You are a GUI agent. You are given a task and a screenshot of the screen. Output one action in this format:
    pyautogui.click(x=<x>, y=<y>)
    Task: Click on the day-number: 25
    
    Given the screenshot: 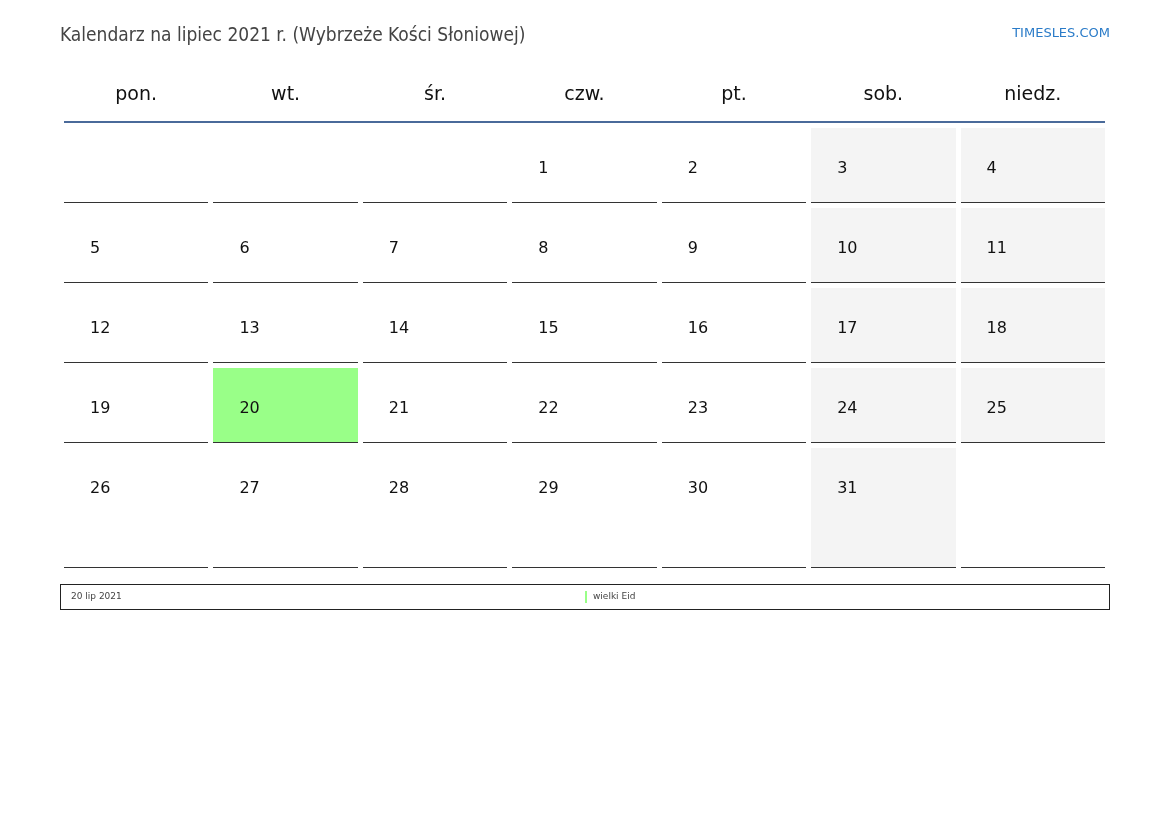 What is the action you would take?
    pyautogui.click(x=996, y=407)
    